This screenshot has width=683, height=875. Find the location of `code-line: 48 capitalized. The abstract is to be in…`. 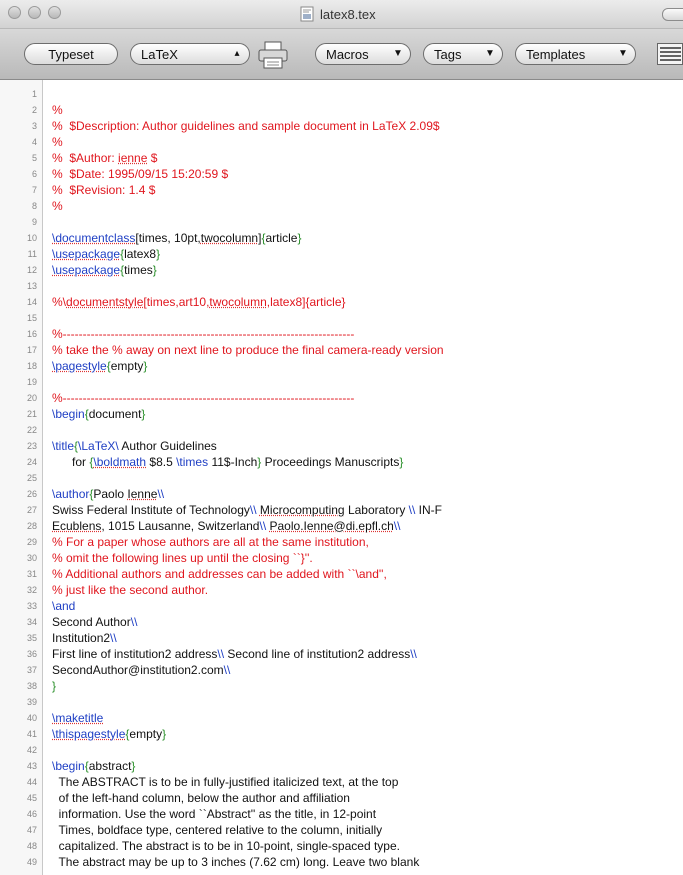

code-line: 48 capitalized. The abstract is to be in… is located at coordinates (341, 846).